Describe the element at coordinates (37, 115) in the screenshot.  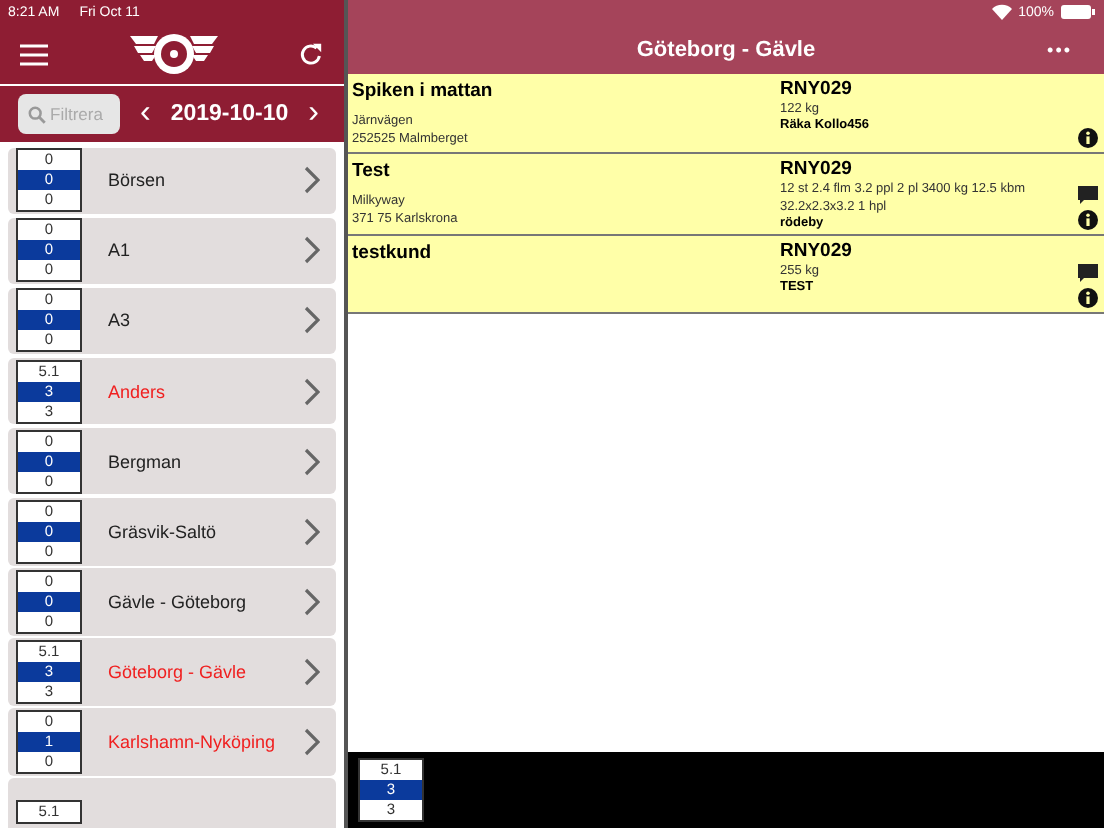
I see `search-icon` at that location.